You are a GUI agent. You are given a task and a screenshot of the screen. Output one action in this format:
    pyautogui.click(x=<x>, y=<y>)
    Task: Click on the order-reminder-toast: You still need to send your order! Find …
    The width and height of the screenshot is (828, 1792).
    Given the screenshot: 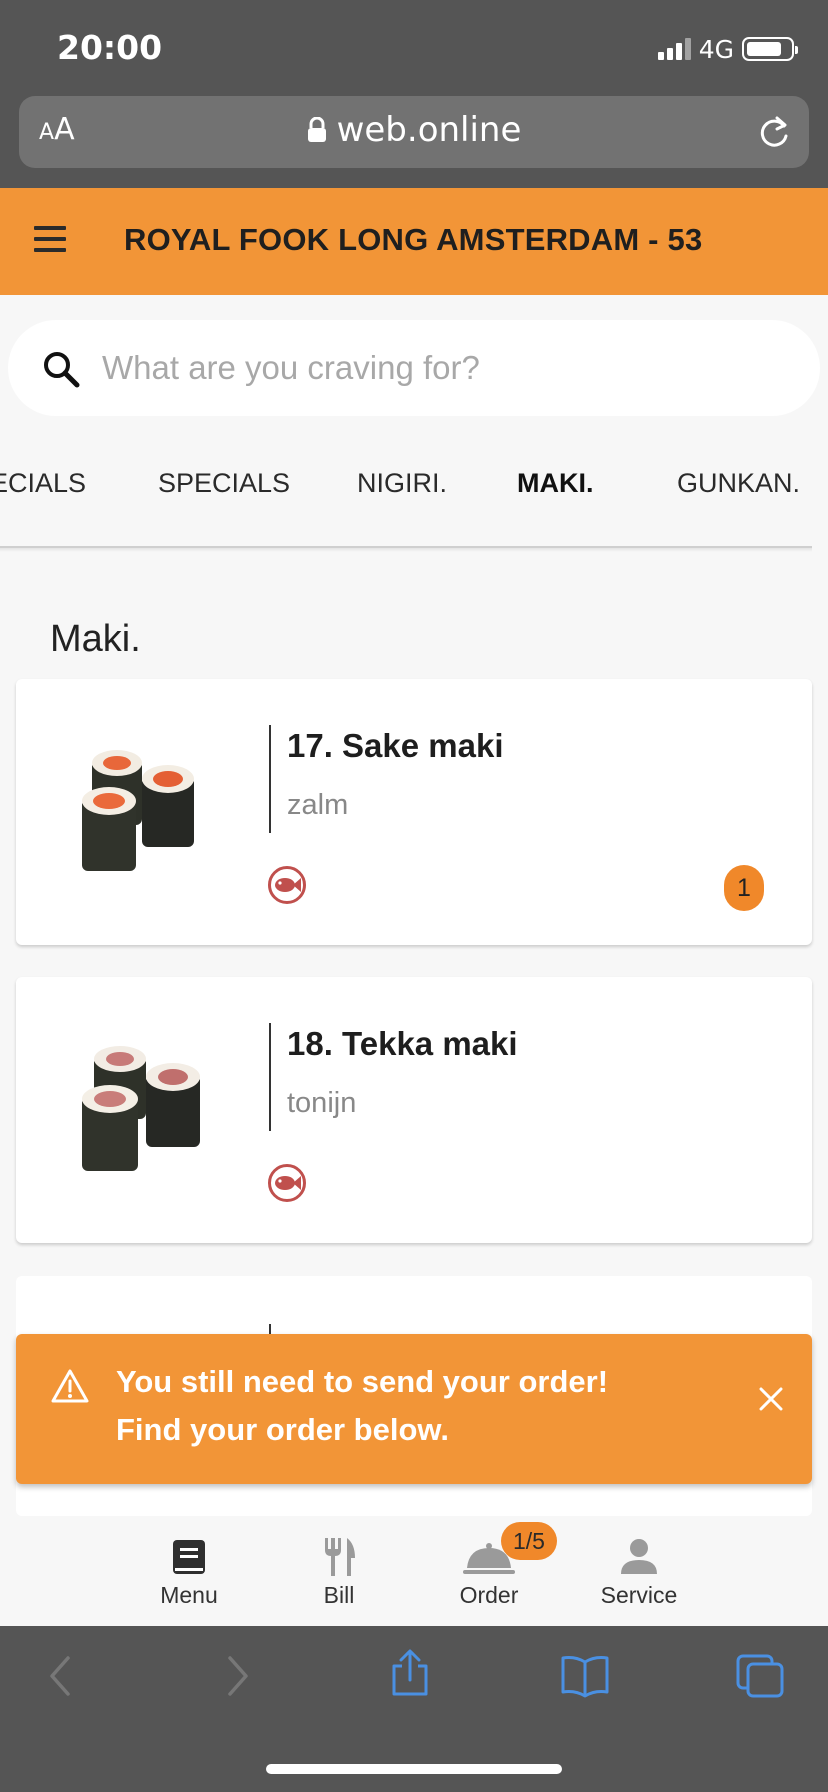 What is the action you would take?
    pyautogui.click(x=414, y=1409)
    